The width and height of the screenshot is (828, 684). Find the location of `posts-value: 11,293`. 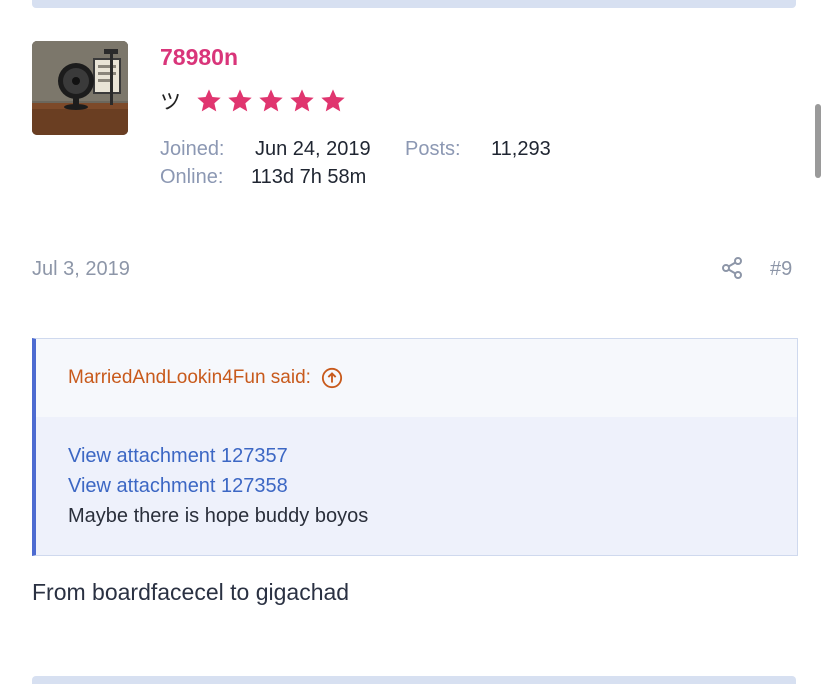

posts-value: 11,293 is located at coordinates (521, 149).